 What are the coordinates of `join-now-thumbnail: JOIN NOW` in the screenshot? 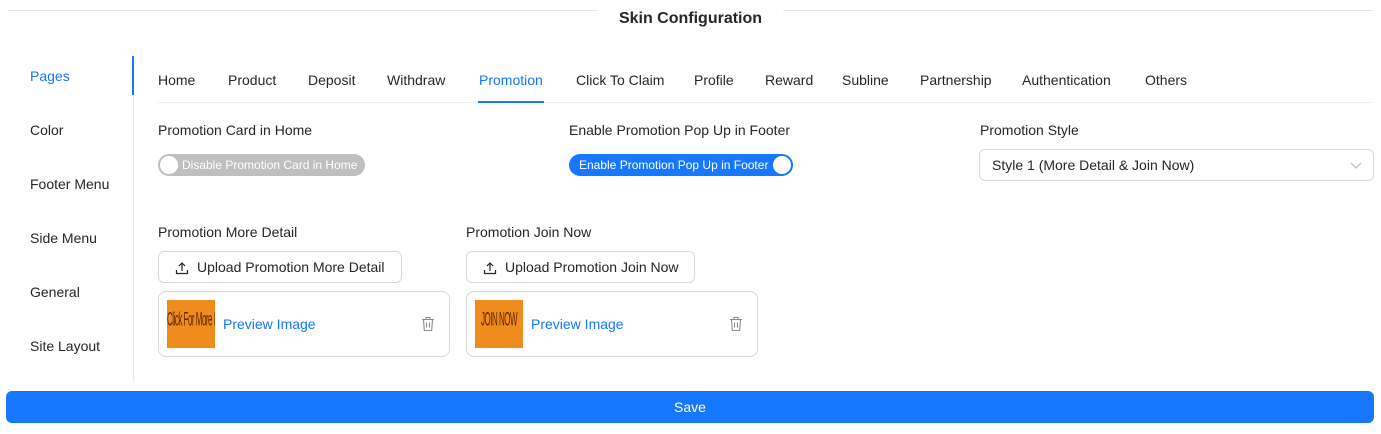 It's located at (499, 324).